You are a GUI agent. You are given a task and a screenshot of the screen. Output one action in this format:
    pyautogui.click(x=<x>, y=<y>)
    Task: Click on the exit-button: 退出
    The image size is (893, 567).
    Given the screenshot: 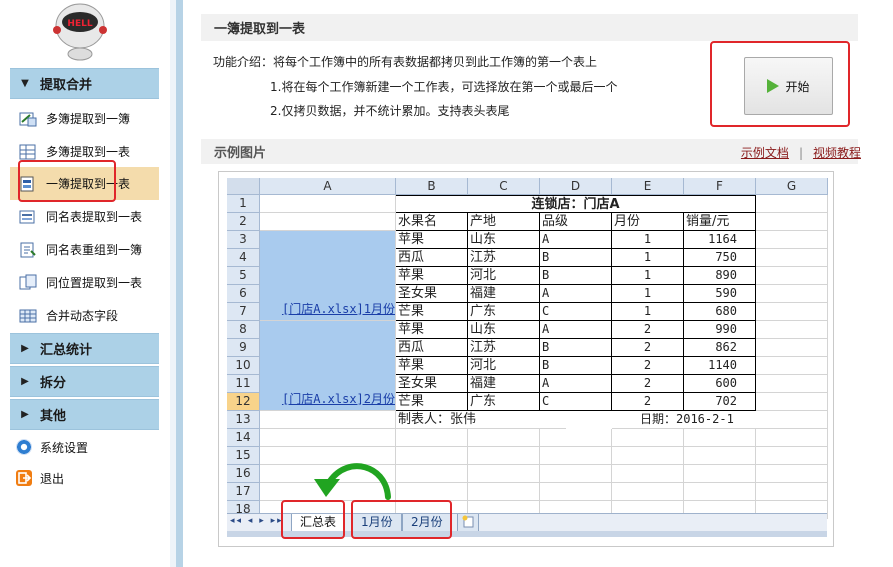 What is the action you would take?
    pyautogui.click(x=40, y=478)
    